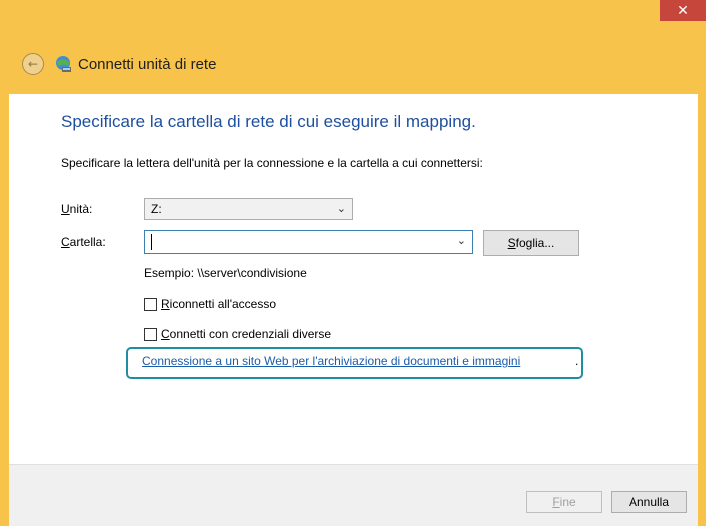  I want to click on title-bar: ✕, so click(353, 17).